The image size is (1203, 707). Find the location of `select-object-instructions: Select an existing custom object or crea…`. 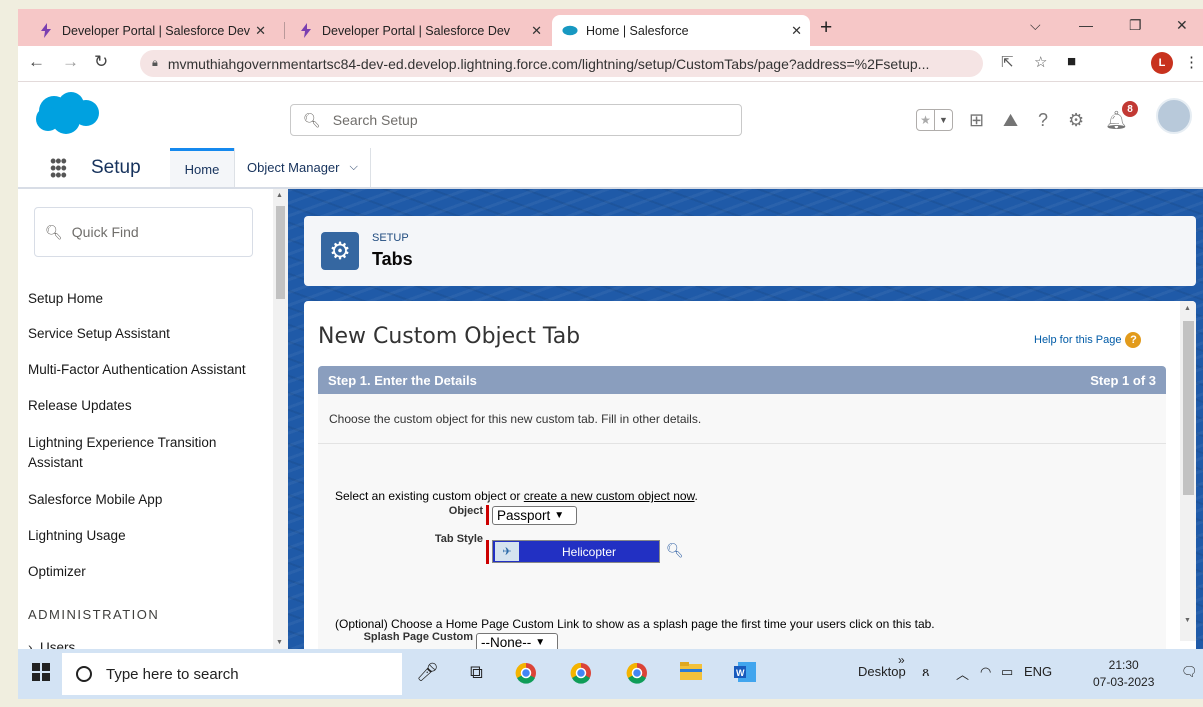

select-object-instructions: Select an existing custom object or crea… is located at coordinates (516, 496).